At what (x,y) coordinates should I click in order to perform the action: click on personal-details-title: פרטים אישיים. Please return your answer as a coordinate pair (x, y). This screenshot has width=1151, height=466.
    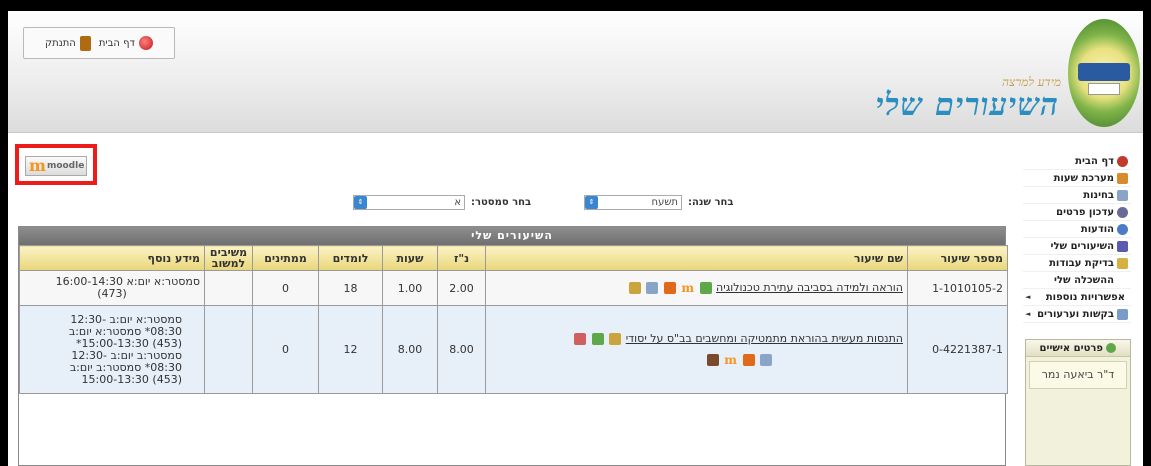
    Looking at the image, I should click on (1078, 348).